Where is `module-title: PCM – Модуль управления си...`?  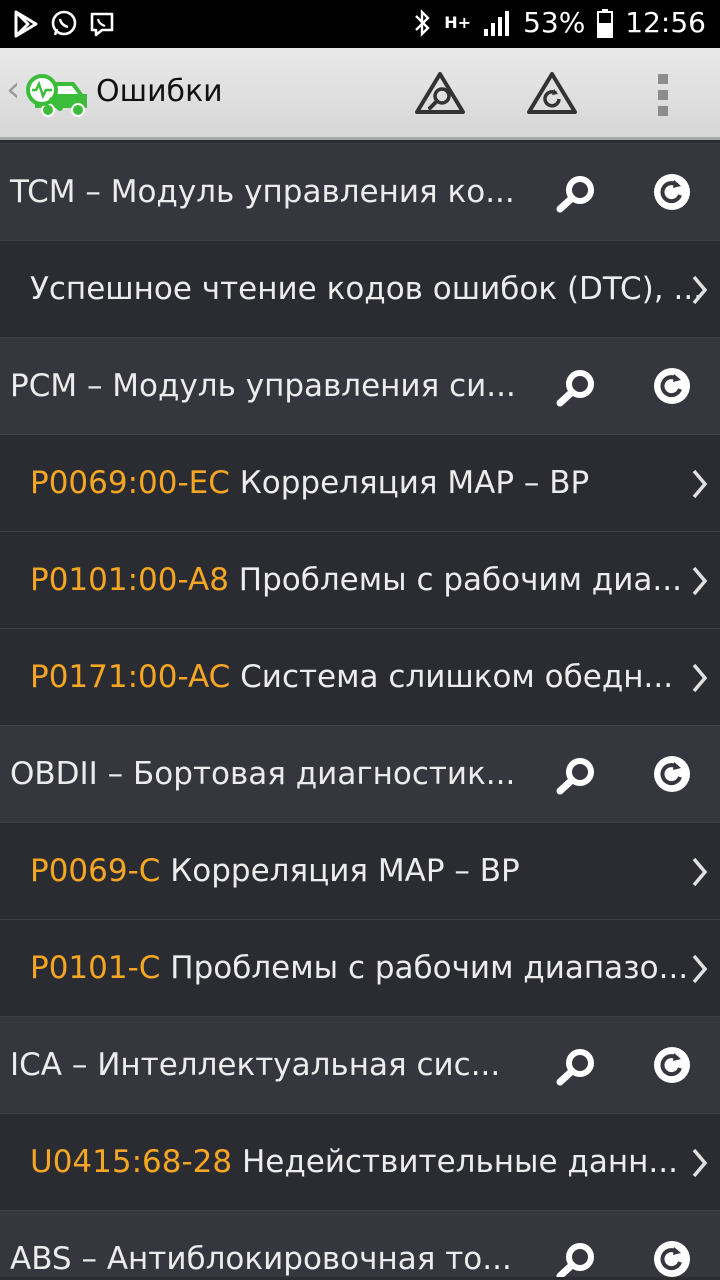 module-title: PCM – Модуль управления си... is located at coordinates (263, 386).